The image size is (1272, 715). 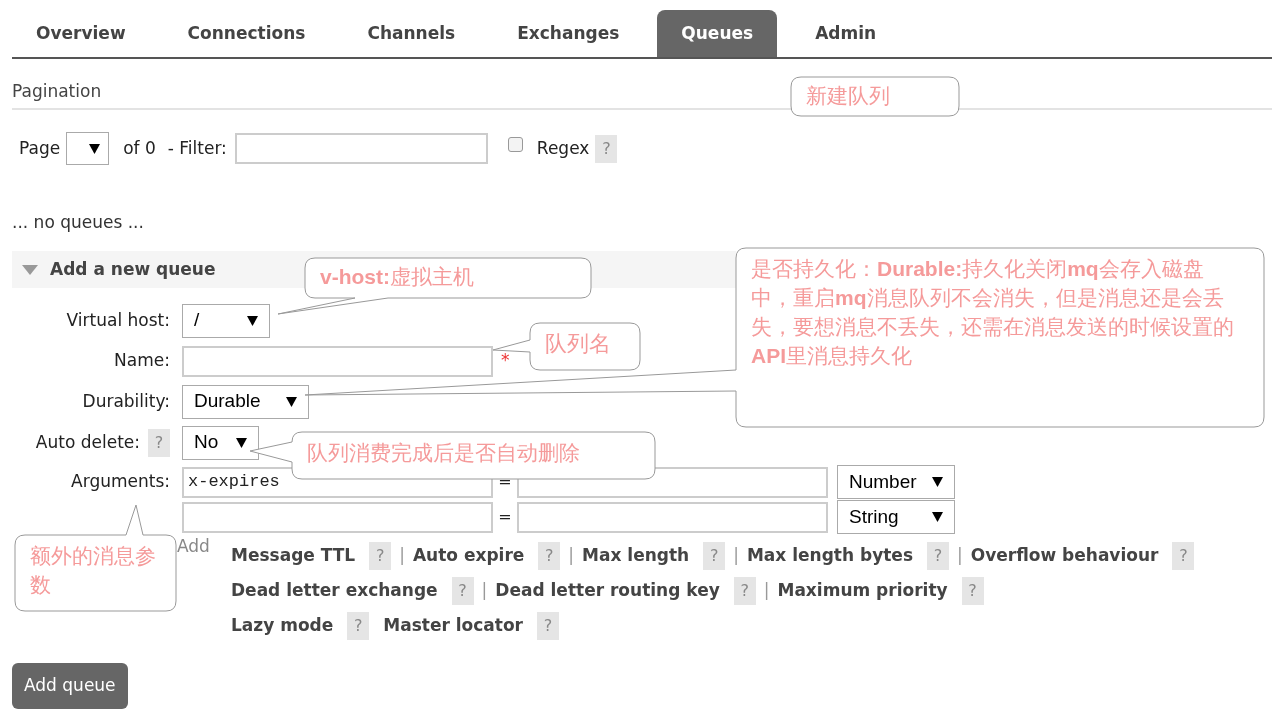 I want to click on dropdown: String, so click(x=896, y=517).